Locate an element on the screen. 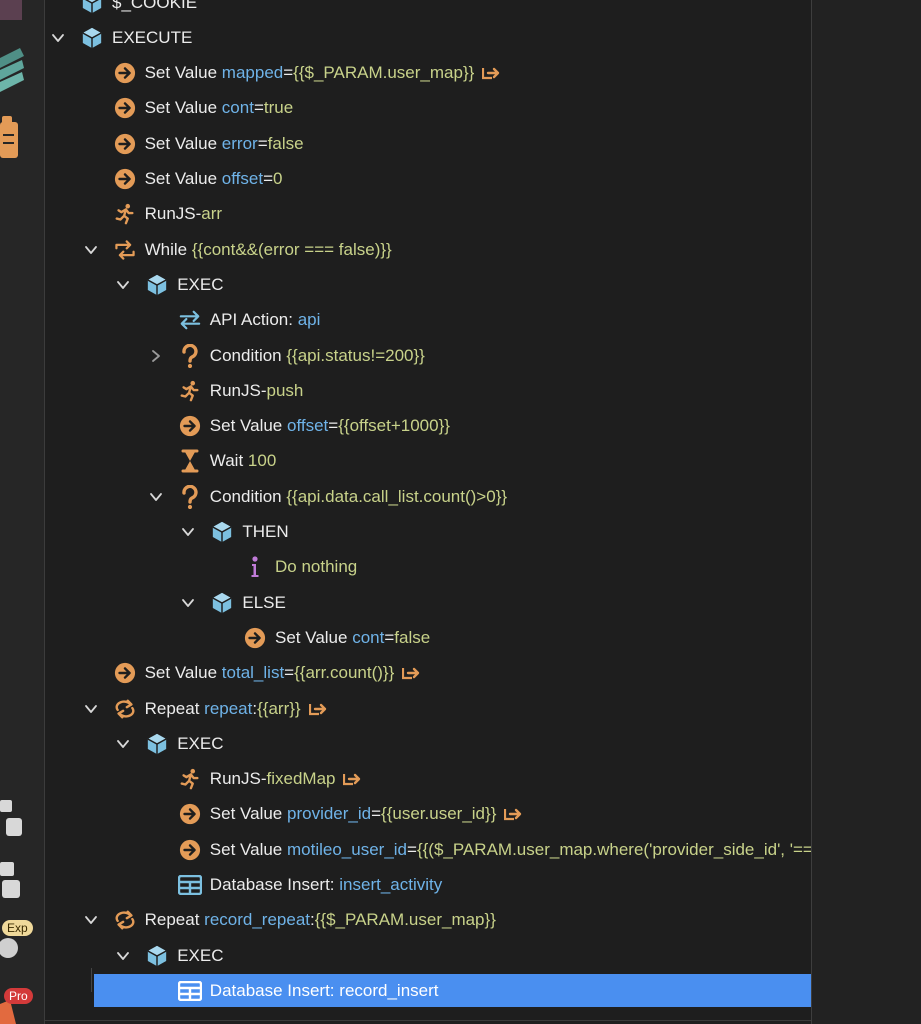 This screenshot has width=921, height=1024. row-value: {{arr}} is located at coordinates (279, 708).